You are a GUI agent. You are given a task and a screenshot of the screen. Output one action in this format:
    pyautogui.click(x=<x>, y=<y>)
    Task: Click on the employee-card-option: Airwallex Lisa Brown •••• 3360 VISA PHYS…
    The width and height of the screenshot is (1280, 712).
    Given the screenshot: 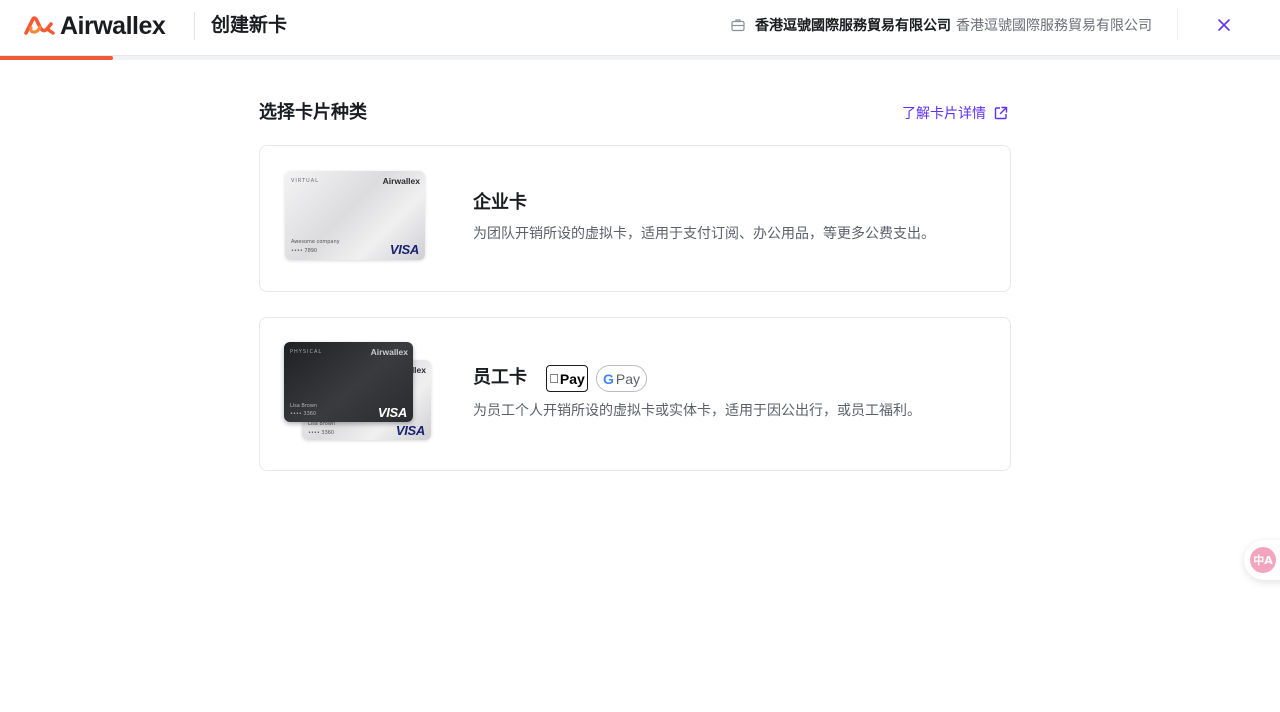 What is the action you would take?
    pyautogui.click(x=635, y=394)
    